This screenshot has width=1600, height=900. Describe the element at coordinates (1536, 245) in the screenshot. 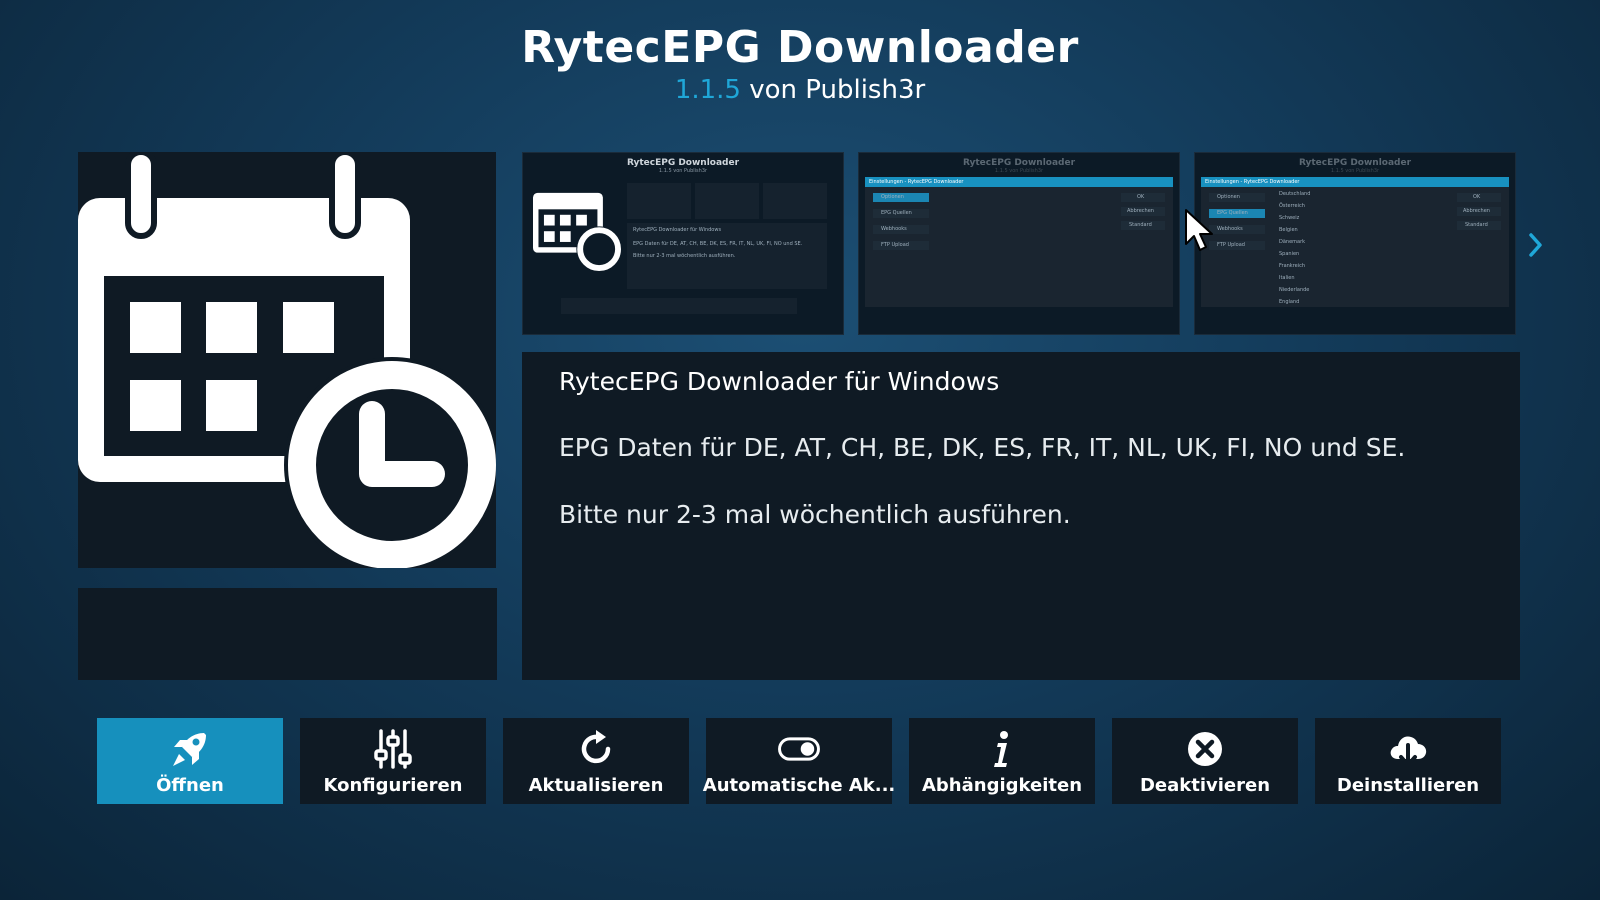

I see `chevron-right-icon` at that location.